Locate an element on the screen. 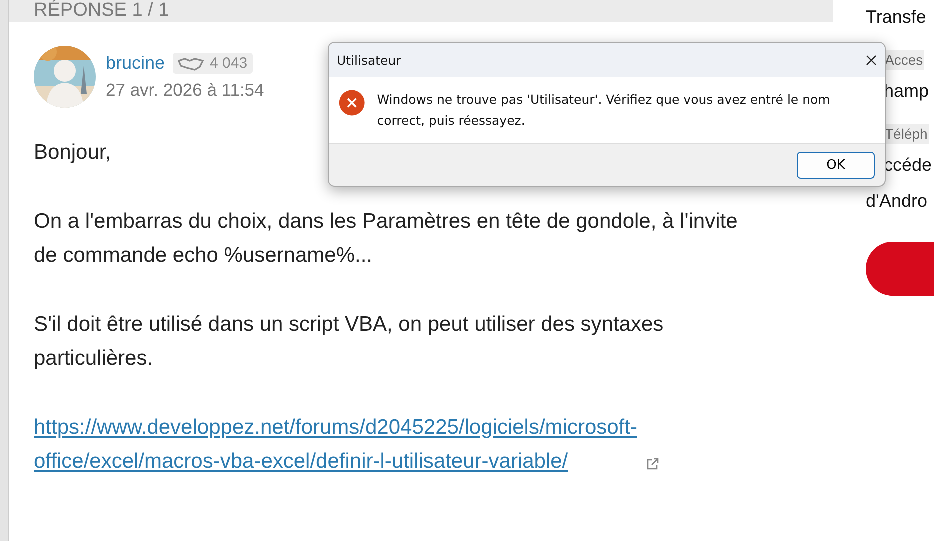 The image size is (934, 541). dialog-title: Utilisateur is located at coordinates (369, 60).